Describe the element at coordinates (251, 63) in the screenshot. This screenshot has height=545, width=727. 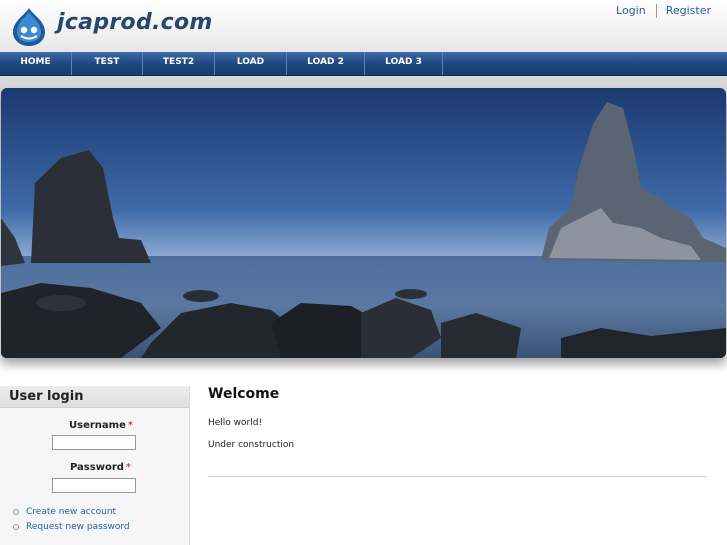
I see `nav-item-load: LOAD` at that location.